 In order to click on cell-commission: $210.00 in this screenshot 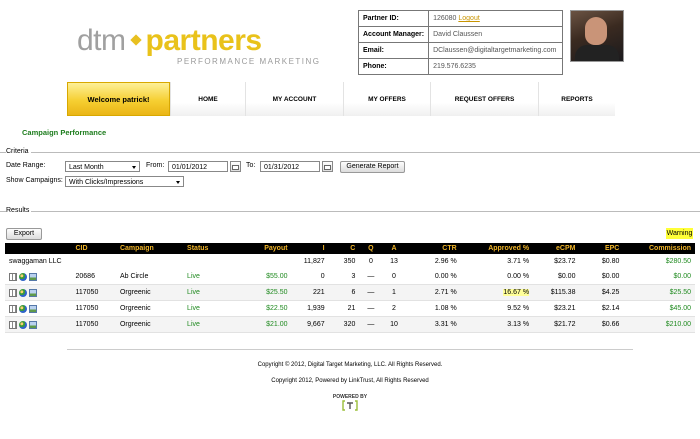, I will do `click(659, 324)`.